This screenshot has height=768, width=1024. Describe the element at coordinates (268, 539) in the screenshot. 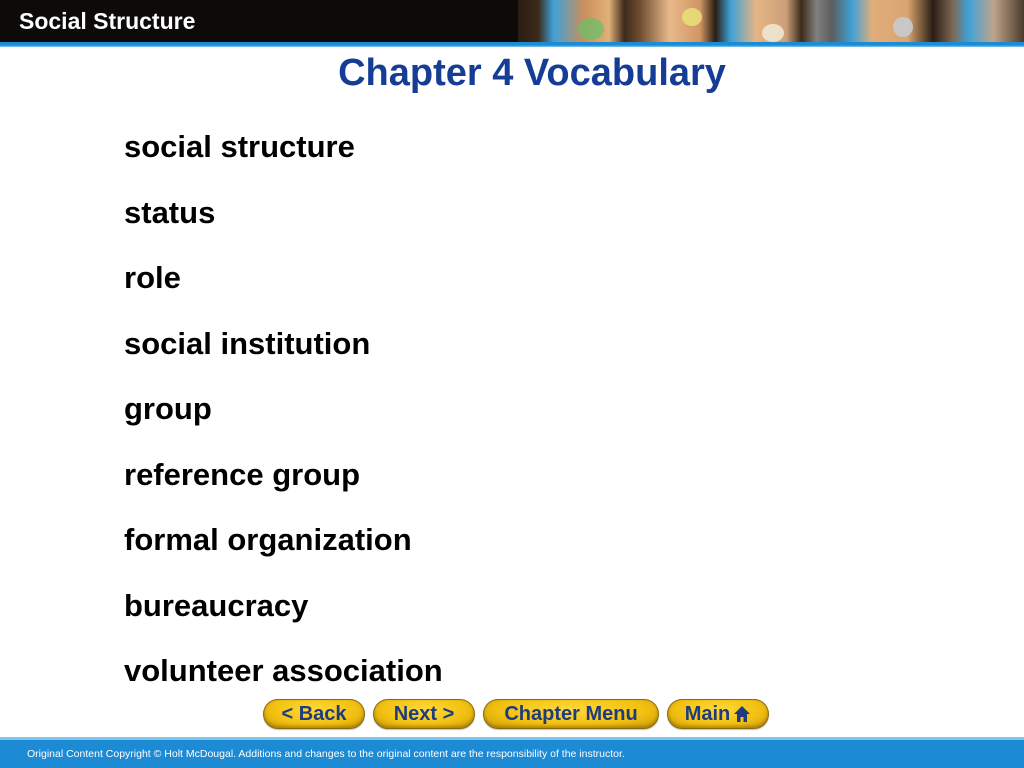

I see `vocab-item: formal organization` at that location.